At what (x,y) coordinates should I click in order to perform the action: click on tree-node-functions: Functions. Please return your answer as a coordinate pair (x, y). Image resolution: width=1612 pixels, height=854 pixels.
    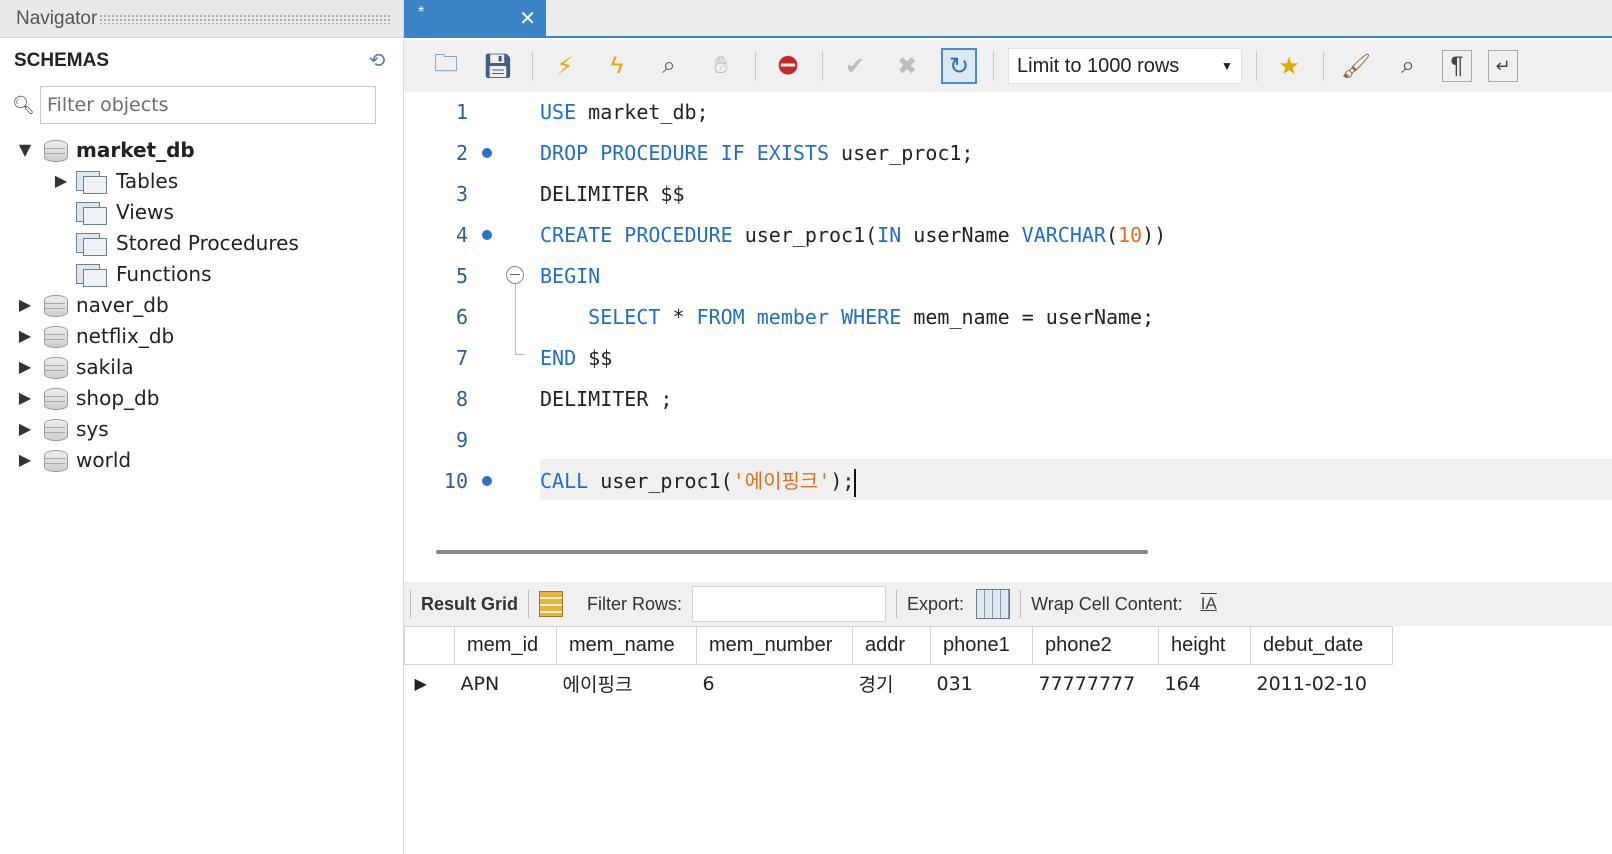
    Looking at the image, I should click on (200, 273).